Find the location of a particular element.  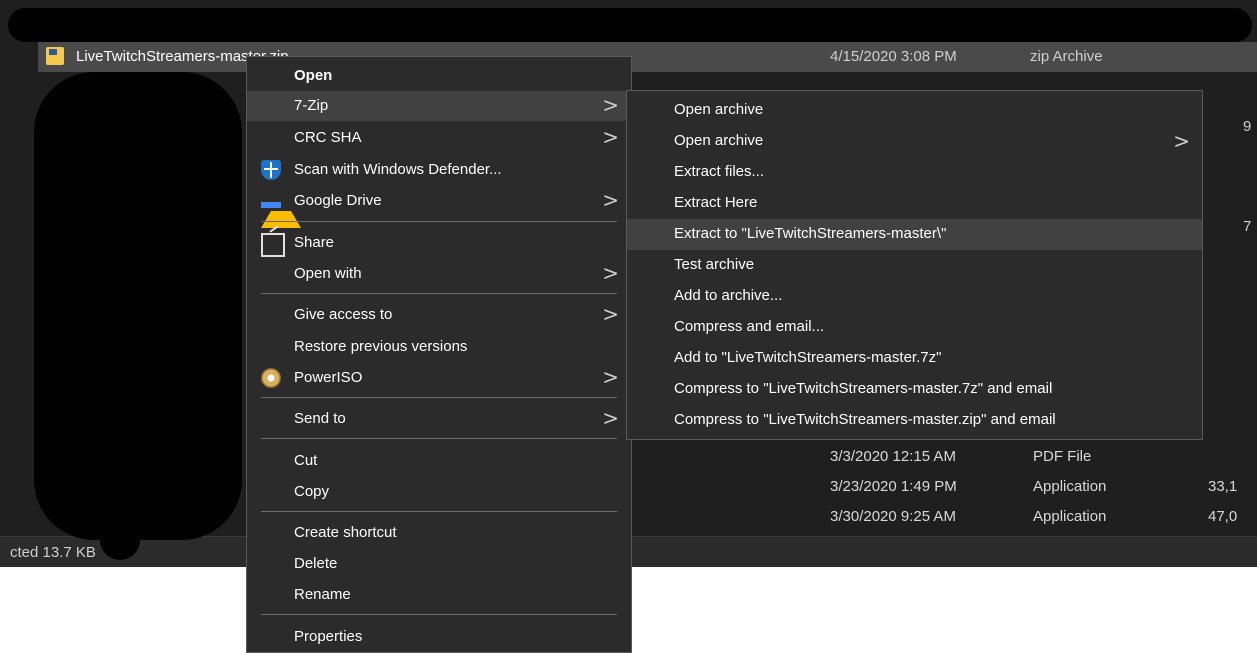

menu-item-label: Create shortcut is located at coordinates (345, 532).